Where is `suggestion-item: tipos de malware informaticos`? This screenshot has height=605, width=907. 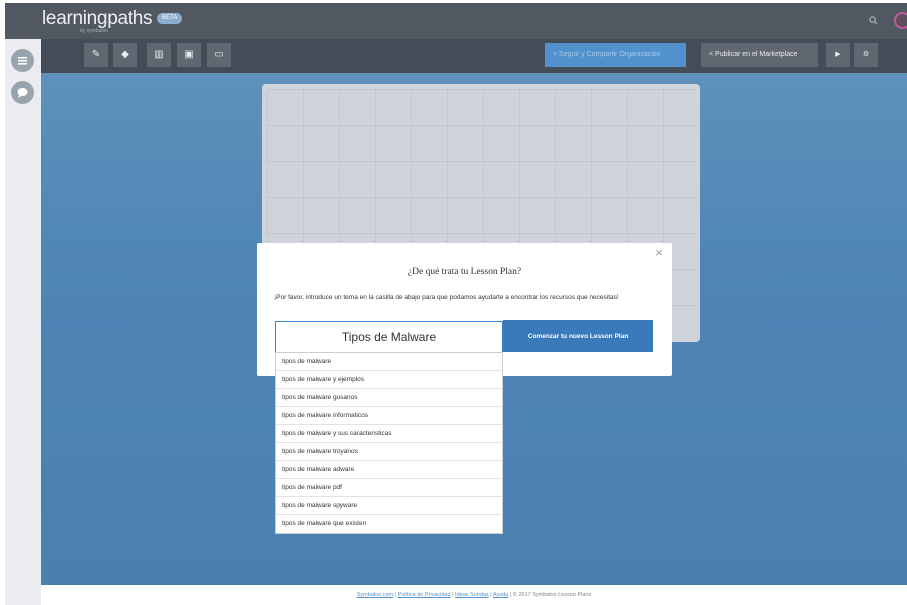 suggestion-item: tipos de malware informaticos is located at coordinates (389, 416).